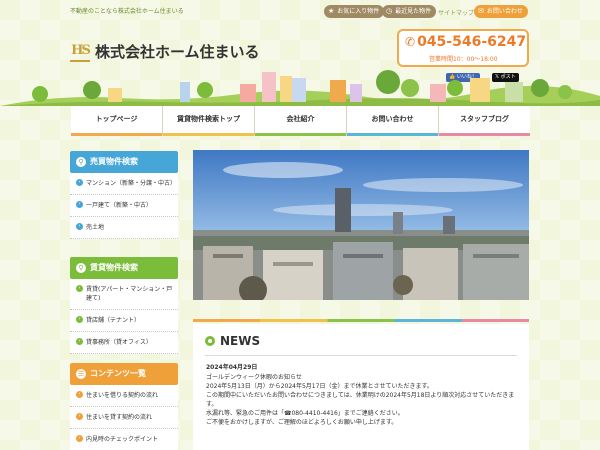 The height and width of the screenshot is (450, 600). I want to click on contact-label: お問い合わせ, so click(504, 11).